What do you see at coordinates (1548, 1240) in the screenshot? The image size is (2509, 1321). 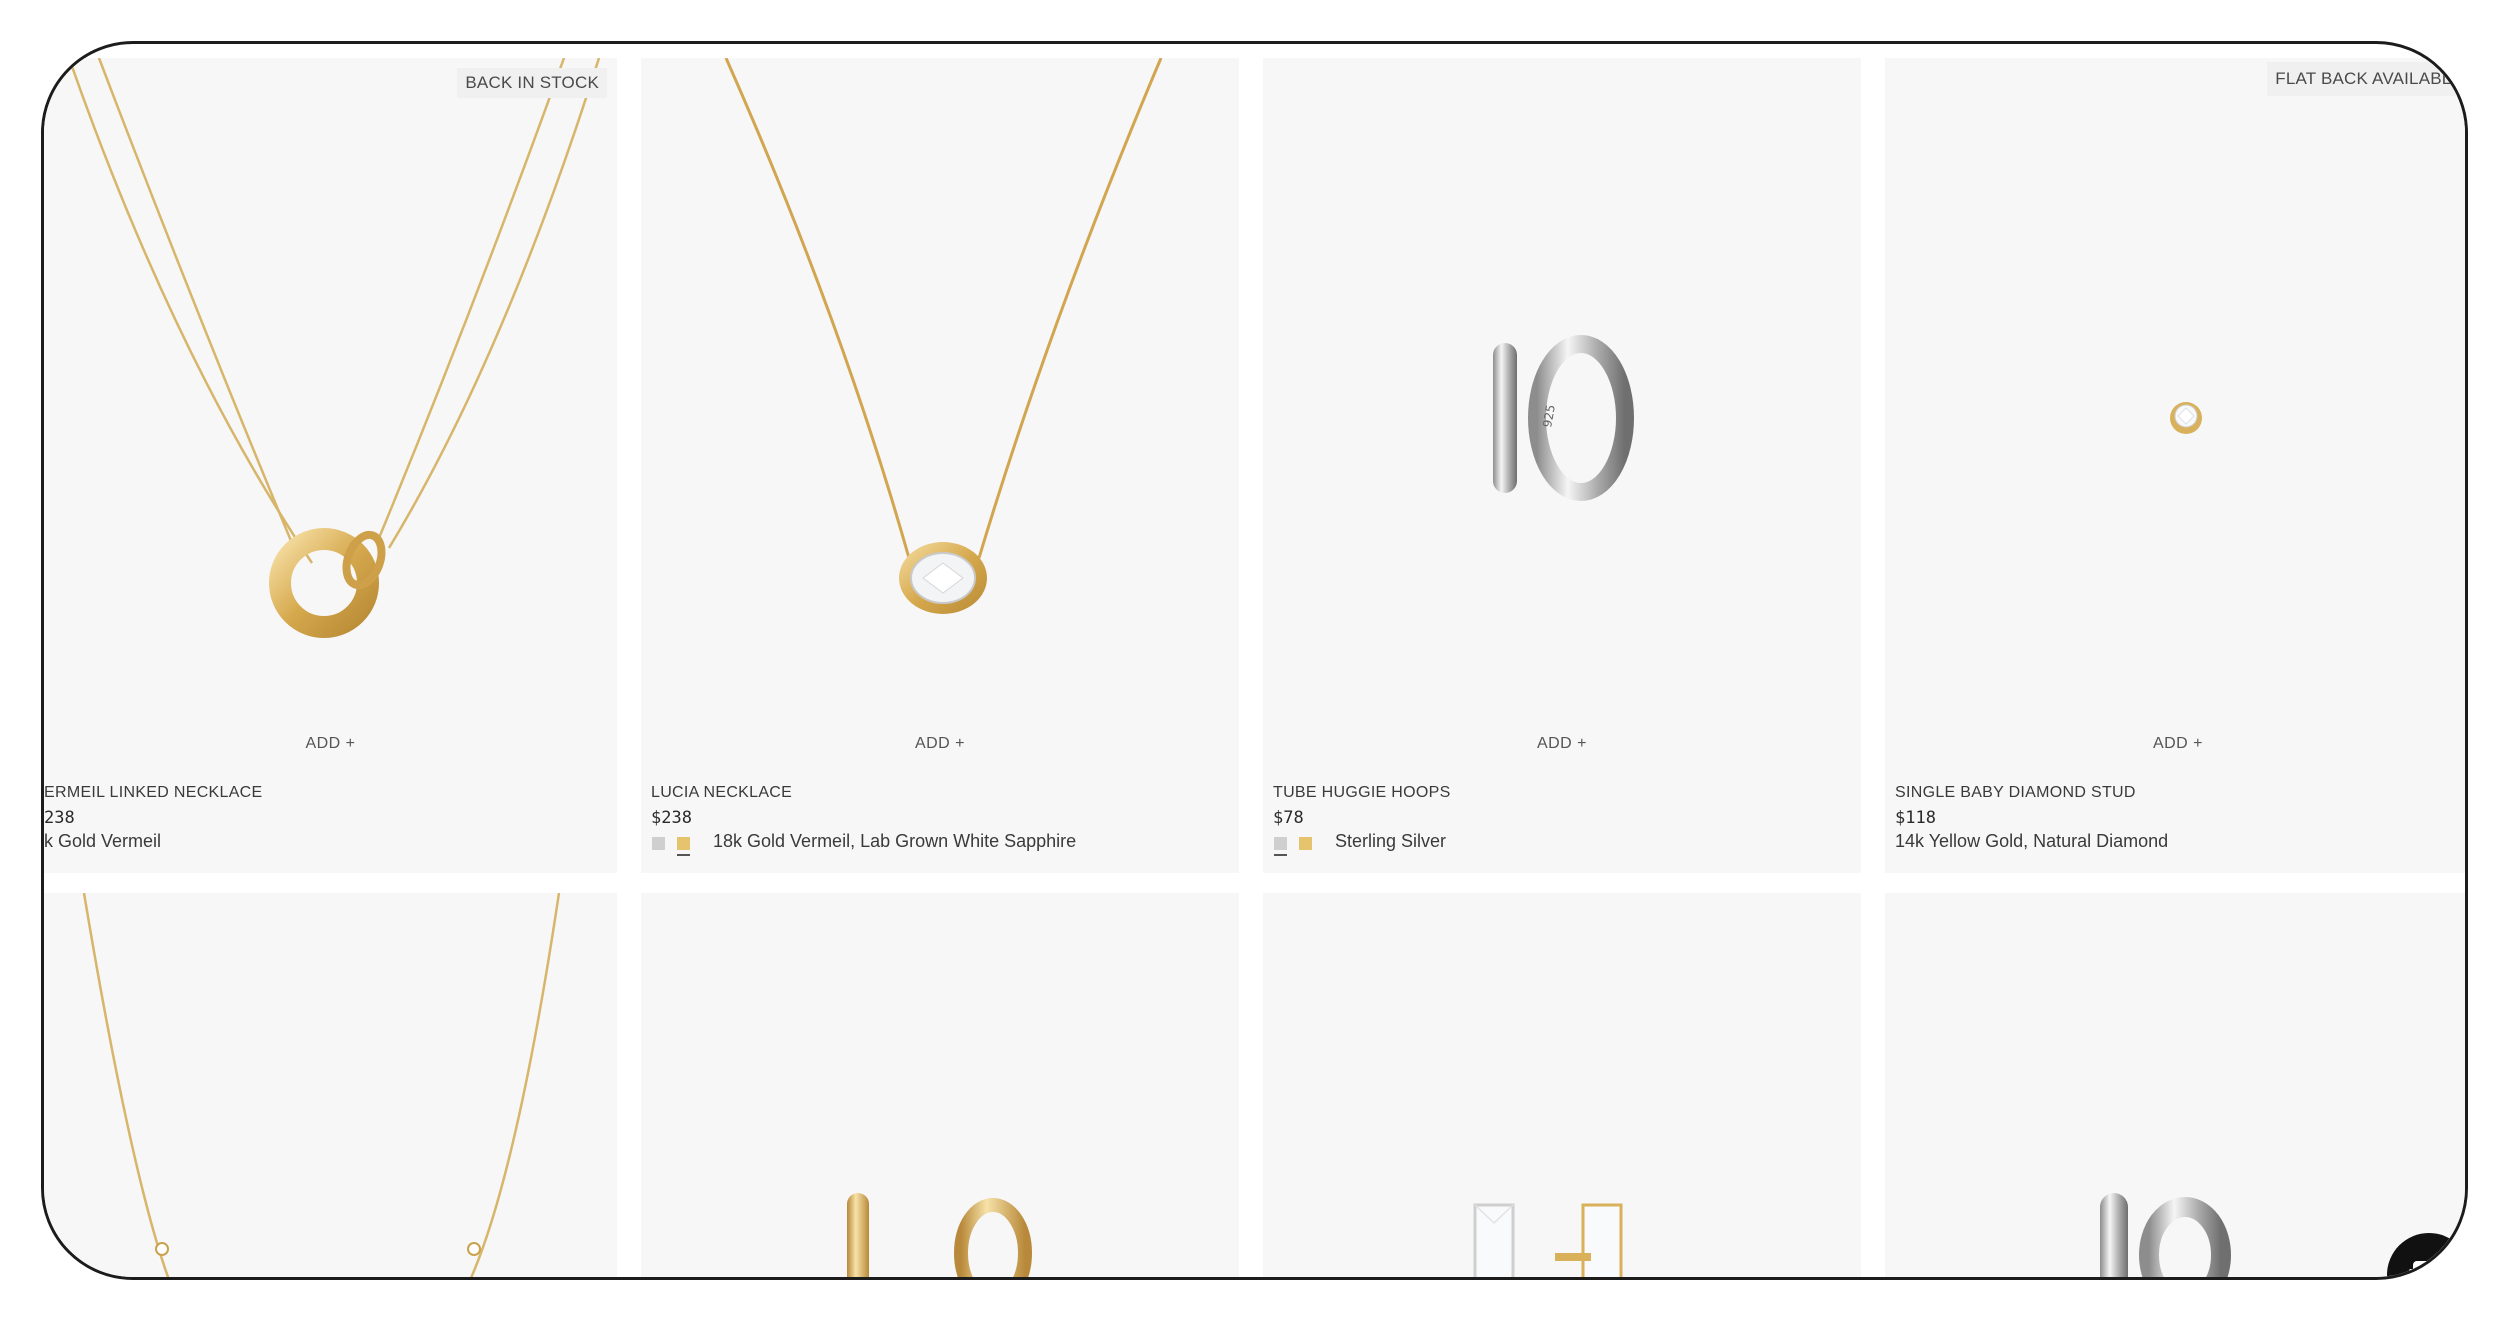 I see `product-image-baguette-studs` at bounding box center [1548, 1240].